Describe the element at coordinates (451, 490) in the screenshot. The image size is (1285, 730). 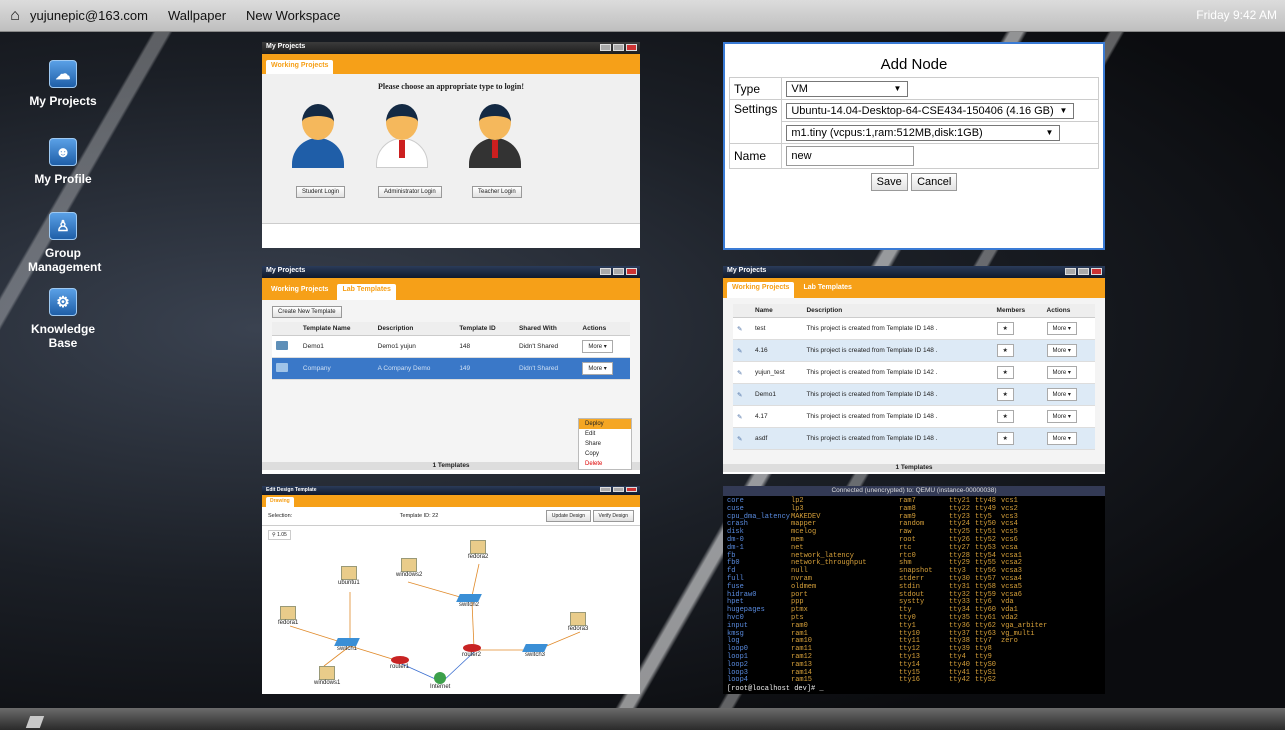
I see `window-titlebar: Edit Design Template` at that location.